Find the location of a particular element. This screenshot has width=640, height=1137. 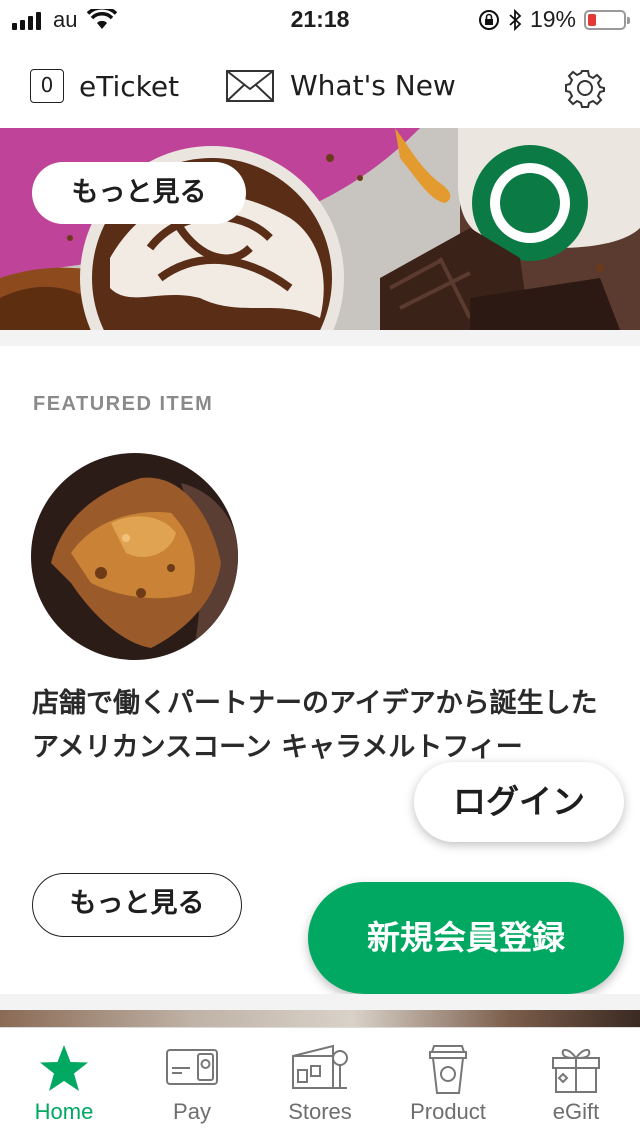

tab-egift: eGift is located at coordinates (576, 1082).